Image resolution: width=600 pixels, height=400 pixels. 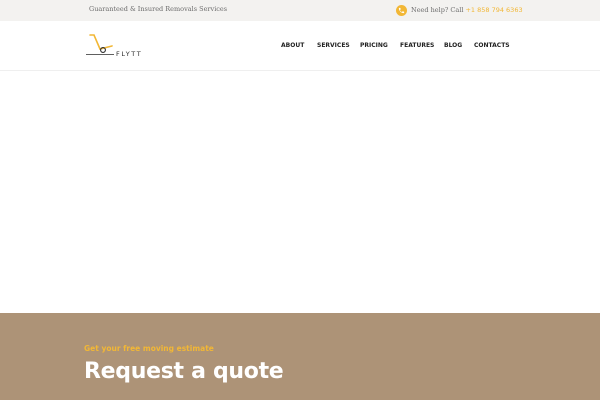 I want to click on phone-link: +1 858 794 6363, so click(x=493, y=10).